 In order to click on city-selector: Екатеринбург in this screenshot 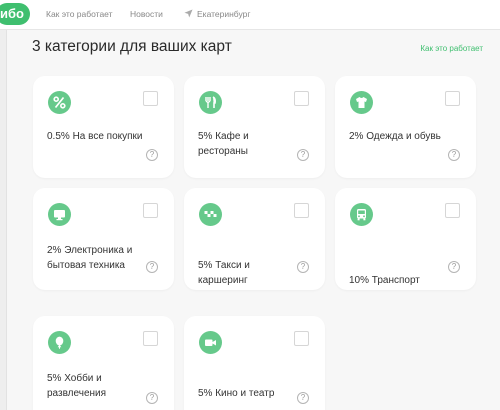, I will do `click(217, 14)`.